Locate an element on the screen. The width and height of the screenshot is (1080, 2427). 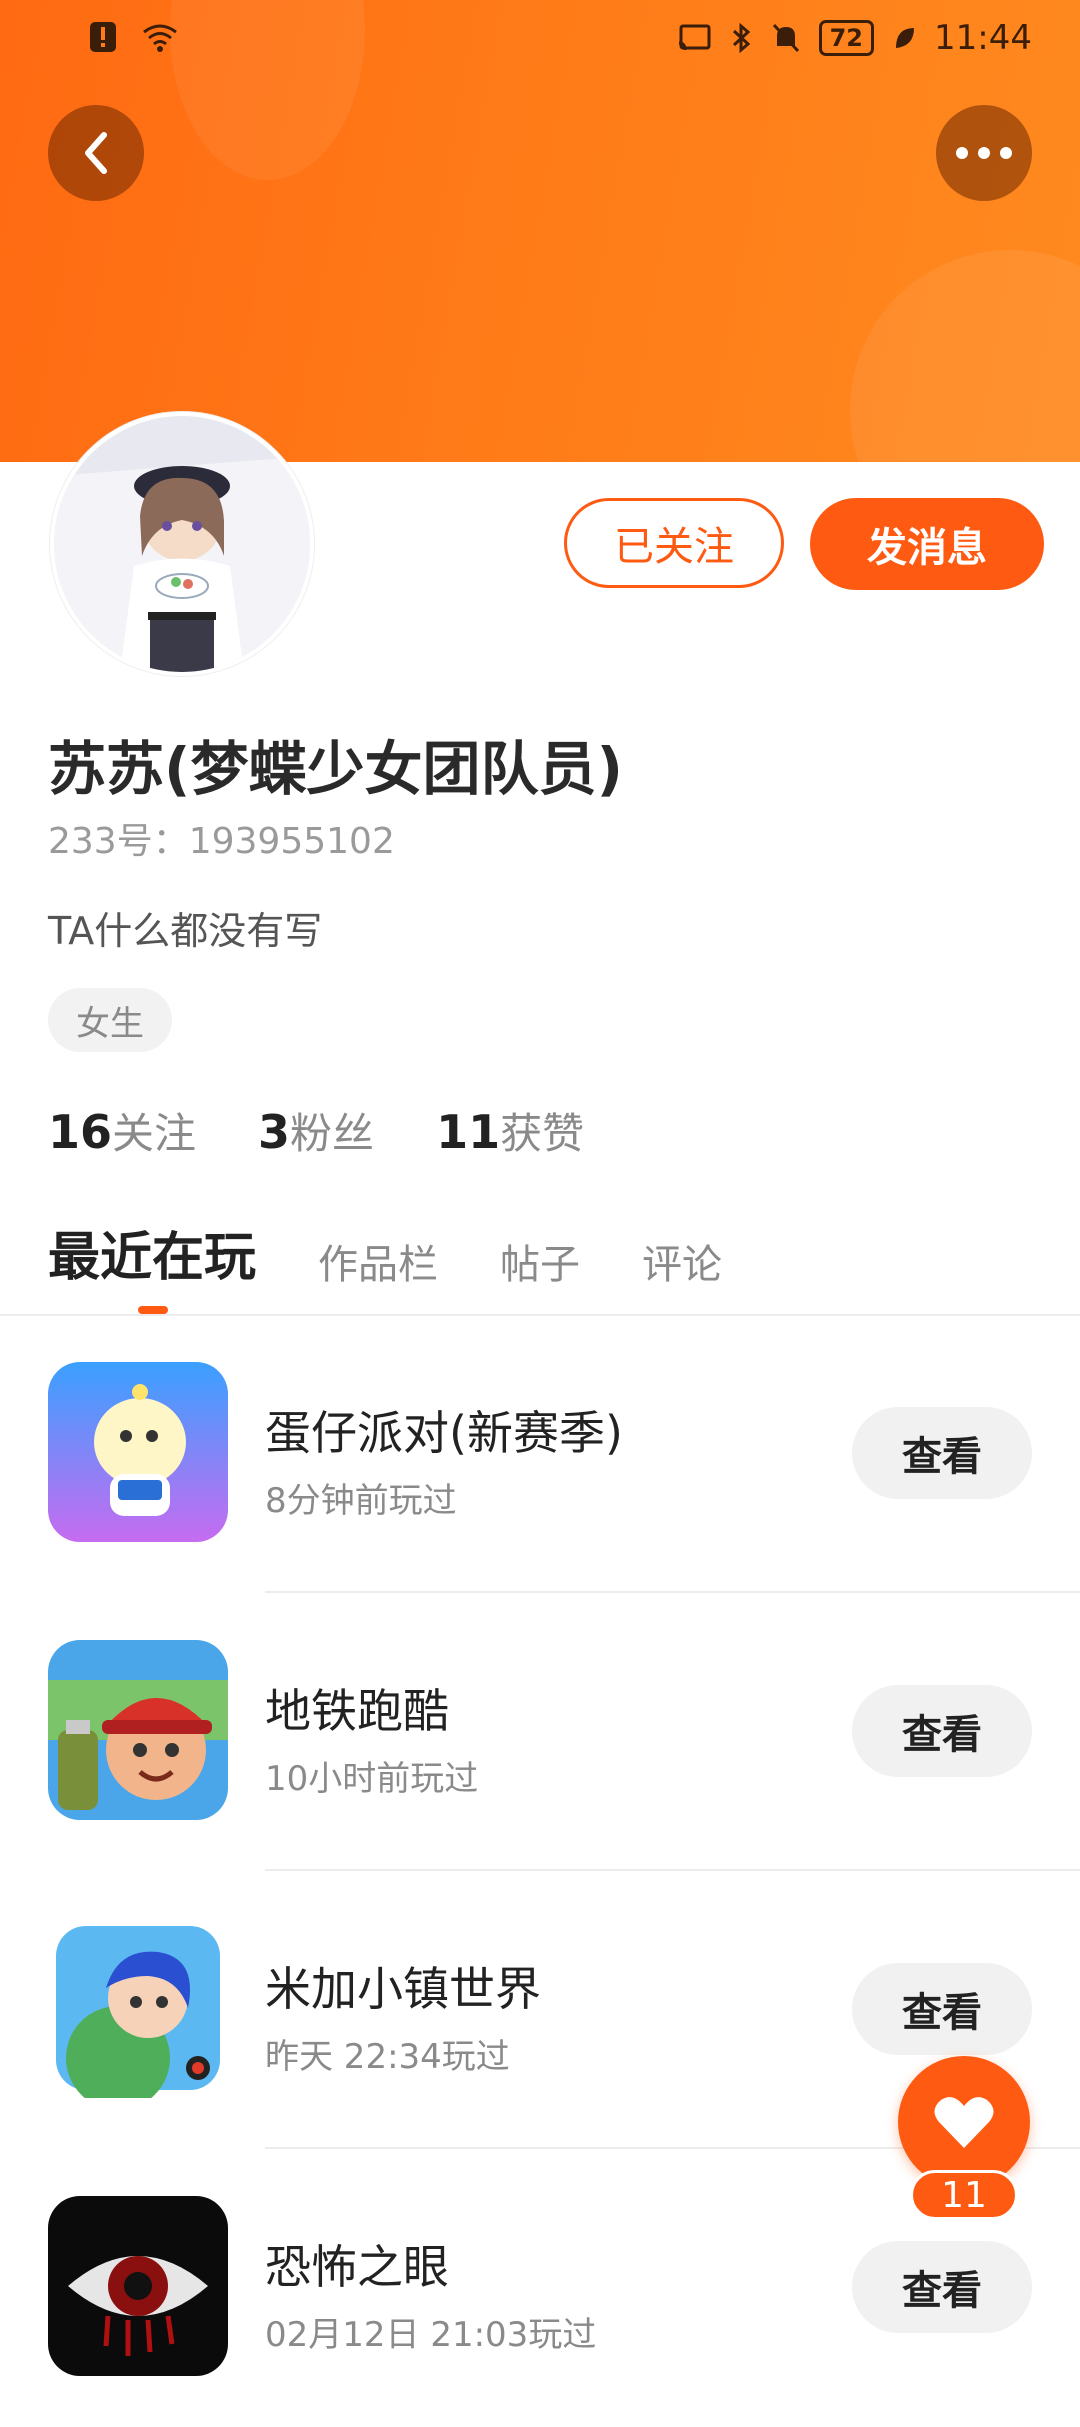
profile-stats: 16关注 3粉丝 11获赞 is located at coordinates (316, 1130).